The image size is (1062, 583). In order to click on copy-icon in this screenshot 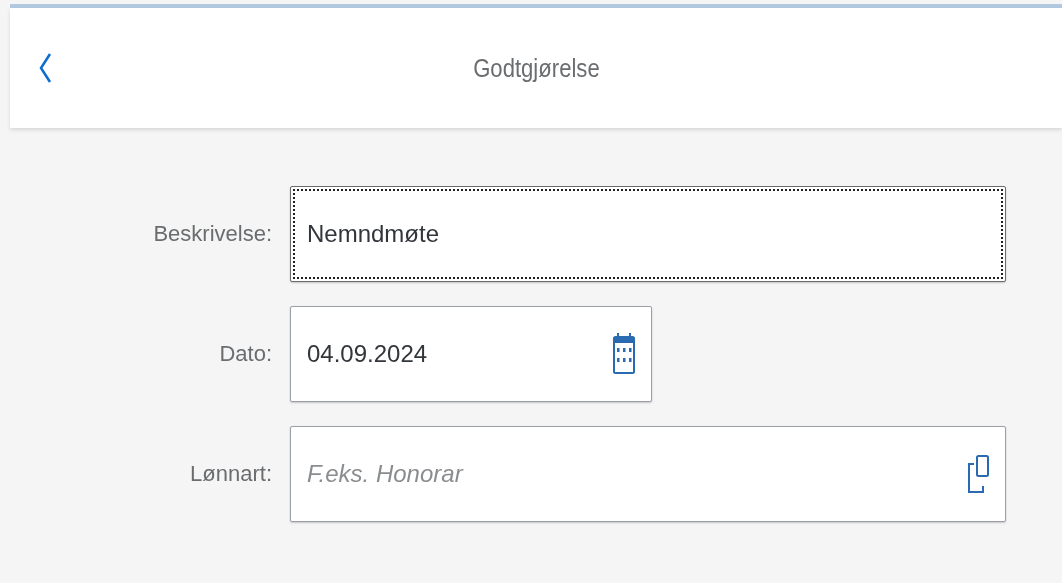, I will do `click(978, 474)`.